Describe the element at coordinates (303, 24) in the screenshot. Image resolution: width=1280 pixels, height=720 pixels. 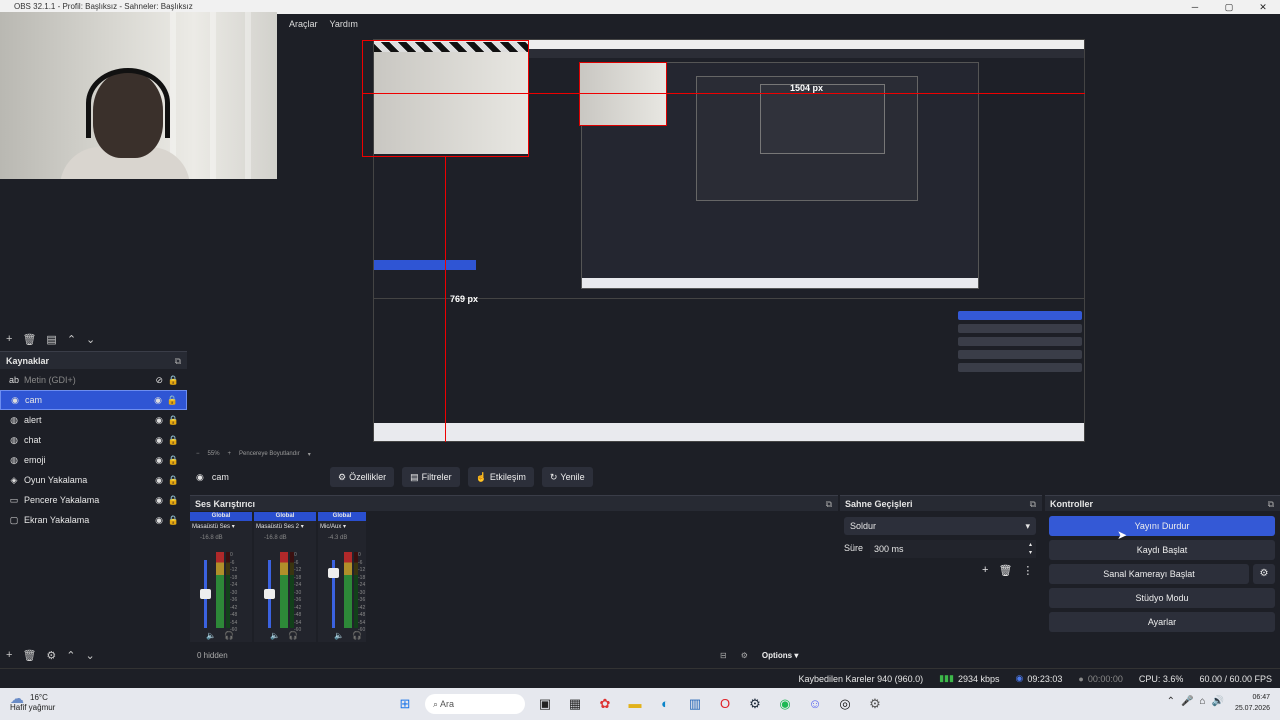
I see `menu-tools: Araçlar` at that location.